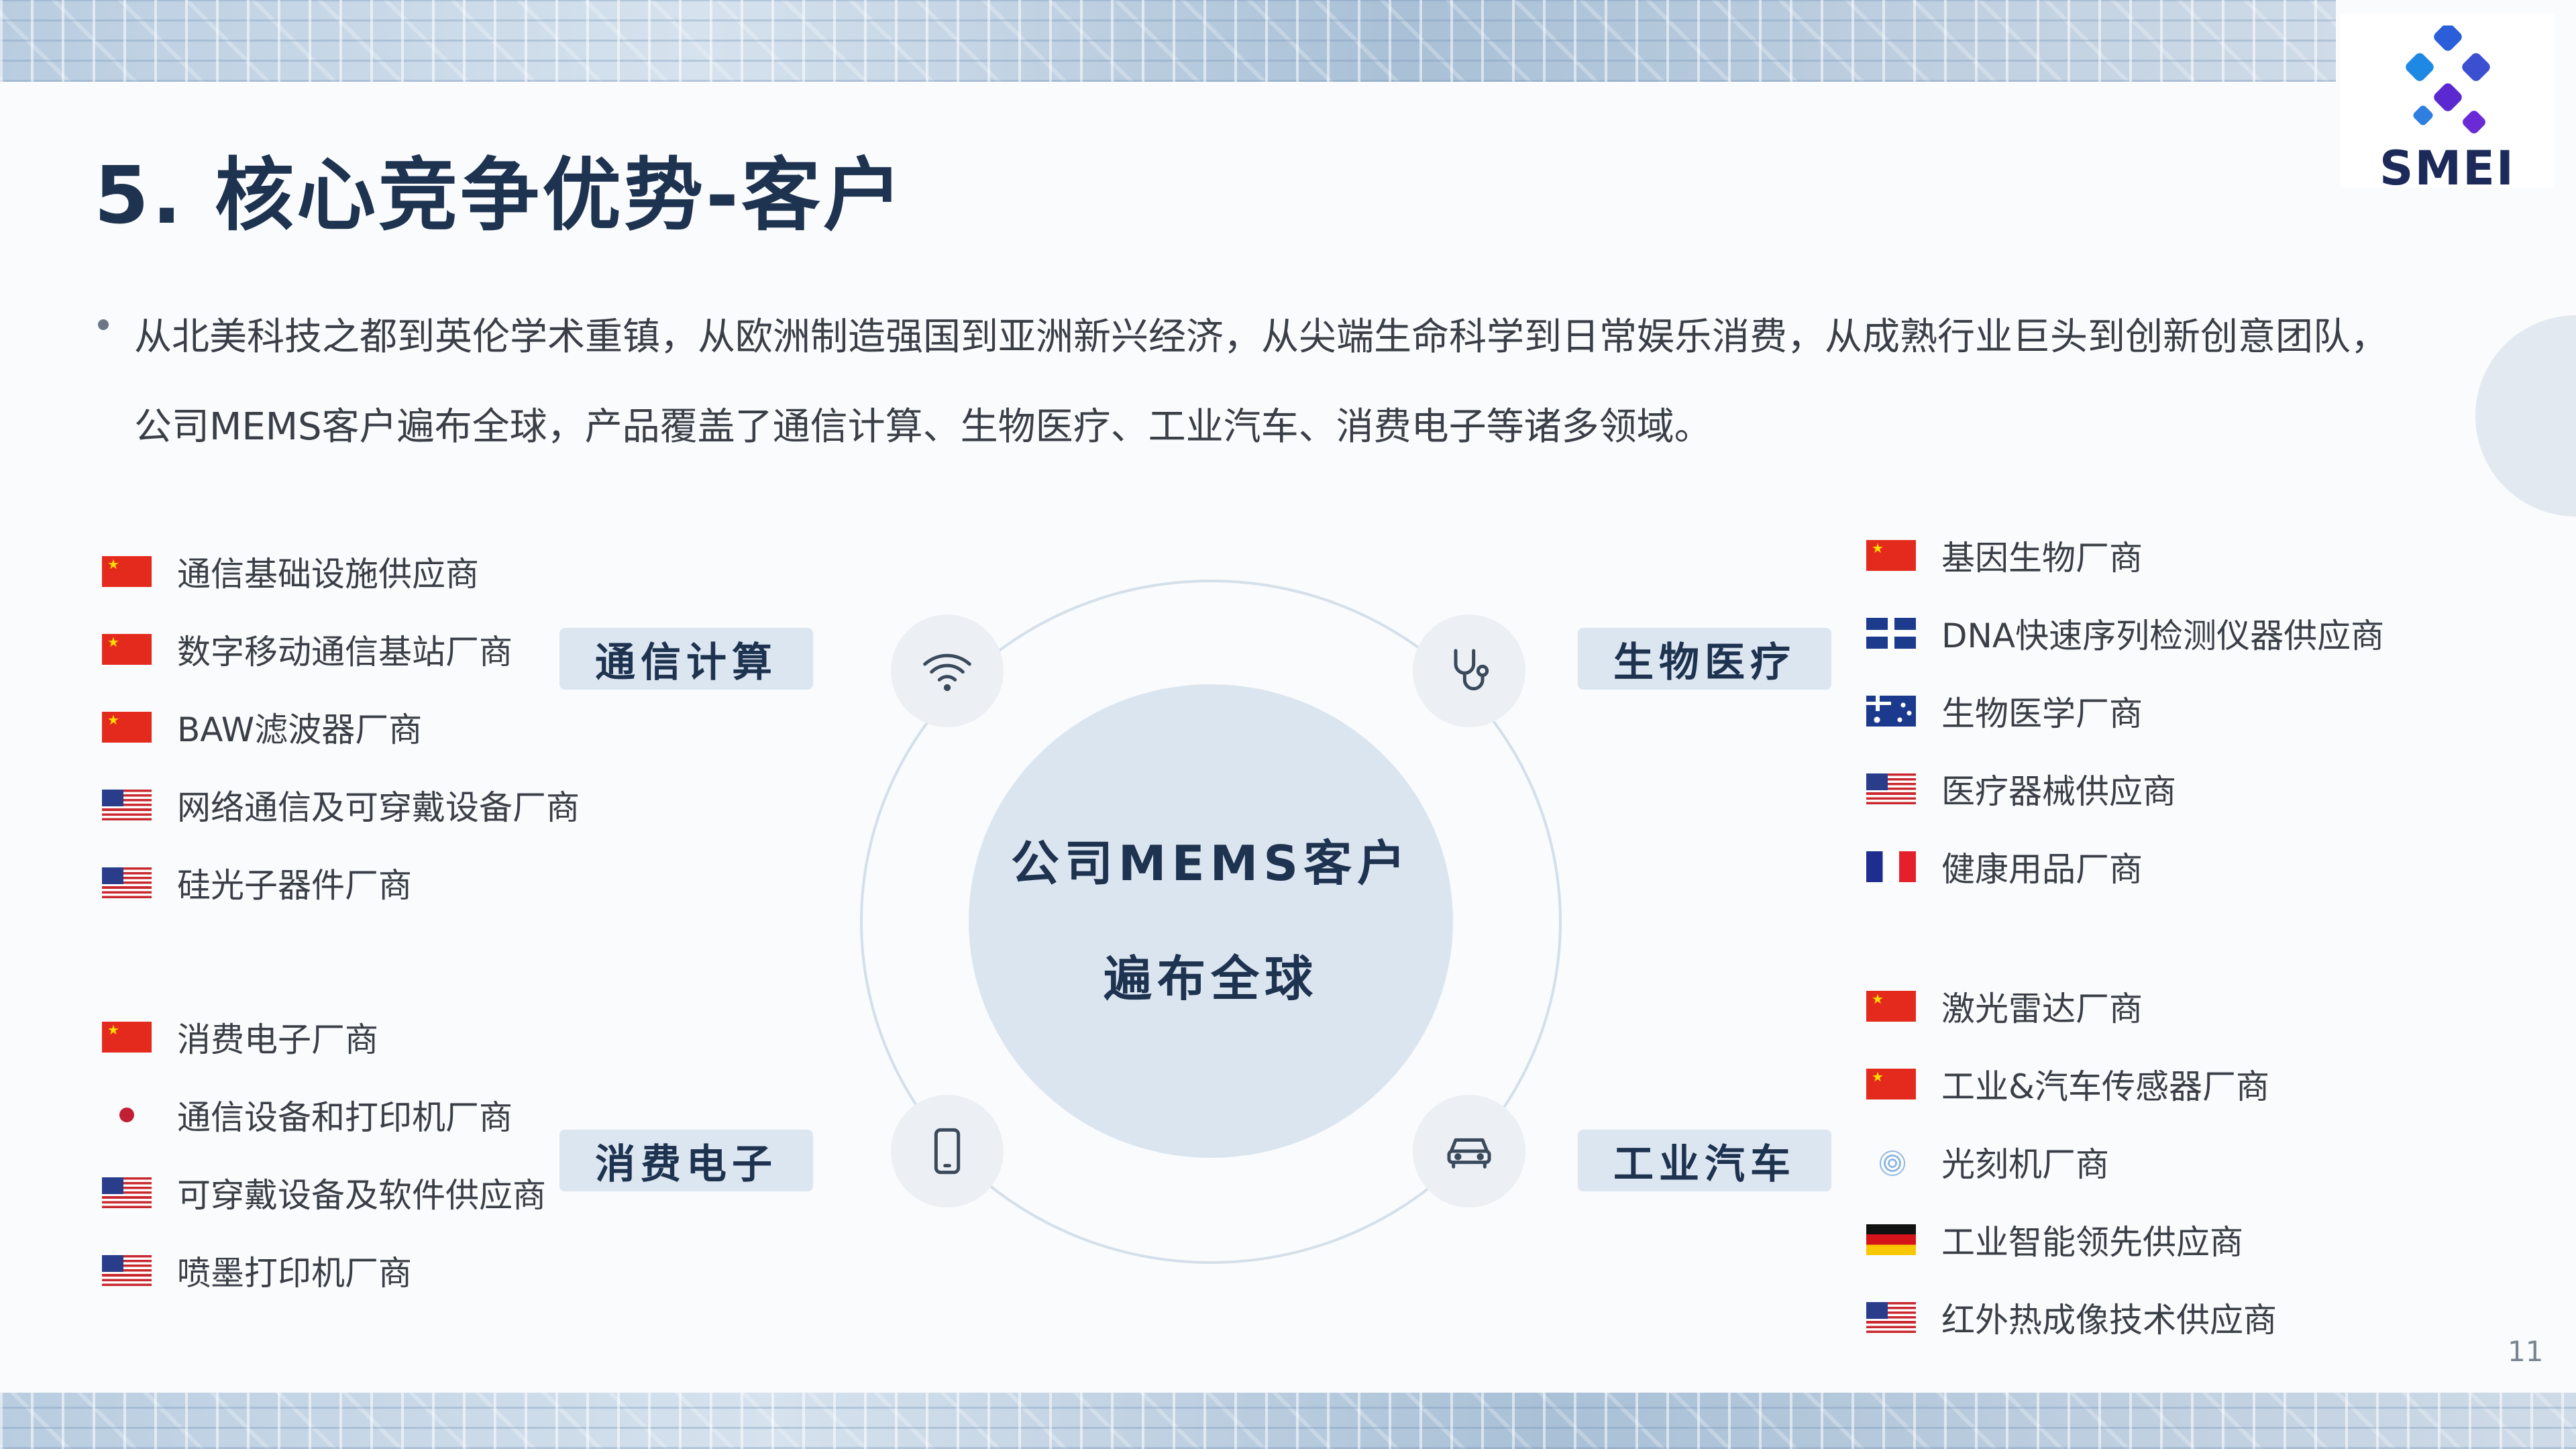 This screenshot has height=1449, width=2576. Describe the element at coordinates (2004, 867) in the screenshot. I see `list-item: 健康用品厂商` at that location.